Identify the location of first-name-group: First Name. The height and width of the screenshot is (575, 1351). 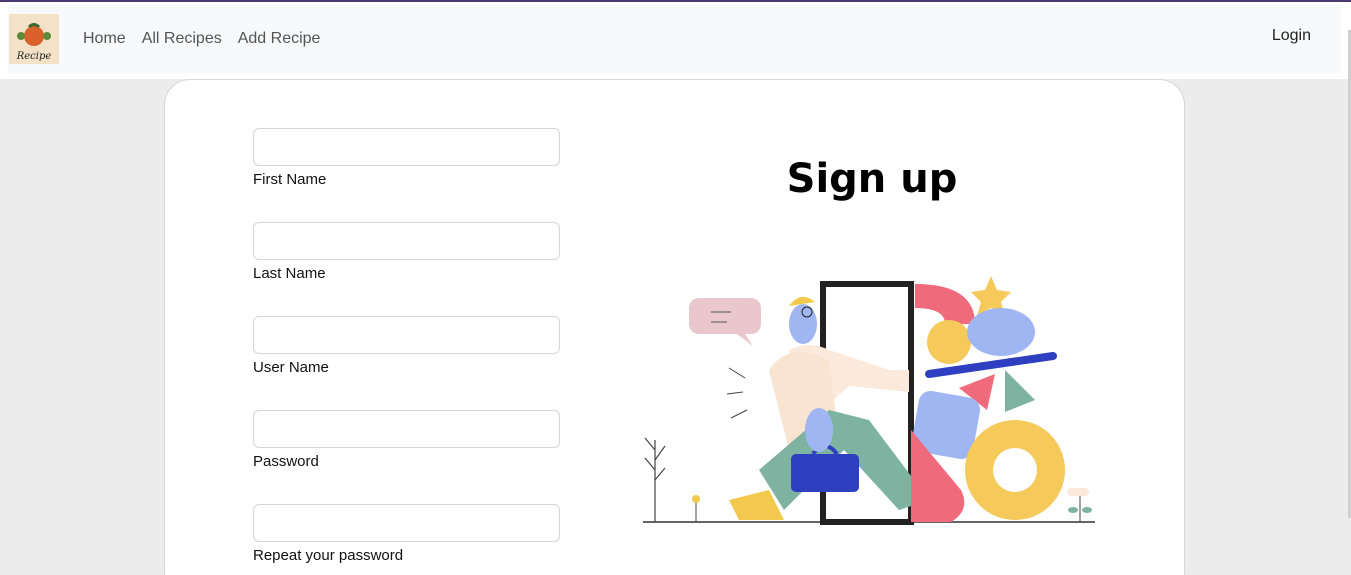
(407, 158).